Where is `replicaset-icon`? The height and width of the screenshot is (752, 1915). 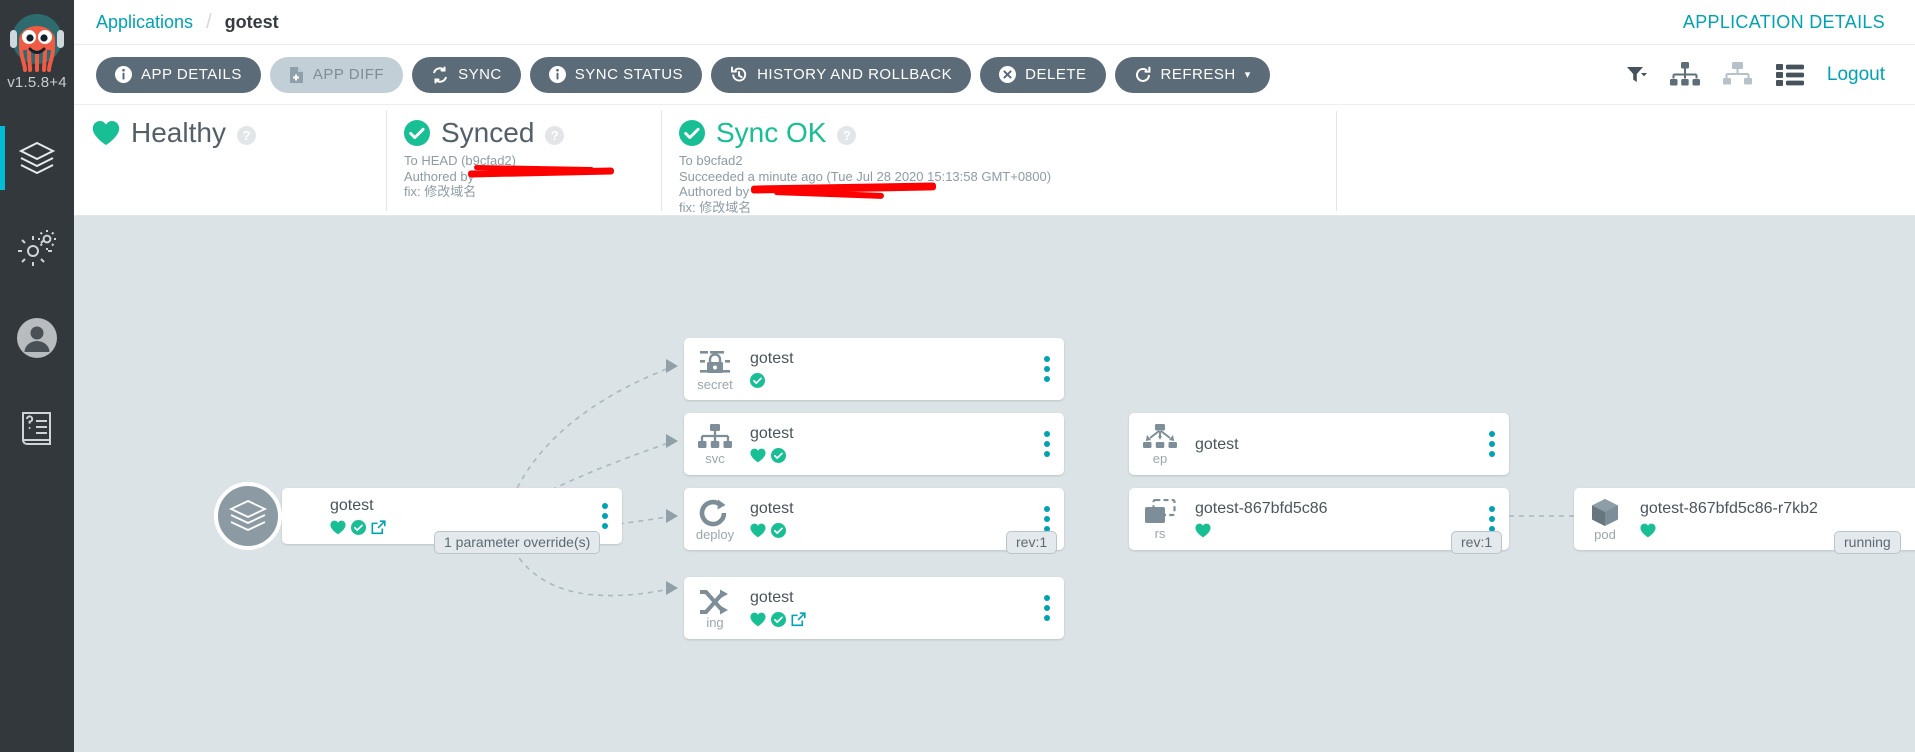 replicaset-icon is located at coordinates (1160, 512).